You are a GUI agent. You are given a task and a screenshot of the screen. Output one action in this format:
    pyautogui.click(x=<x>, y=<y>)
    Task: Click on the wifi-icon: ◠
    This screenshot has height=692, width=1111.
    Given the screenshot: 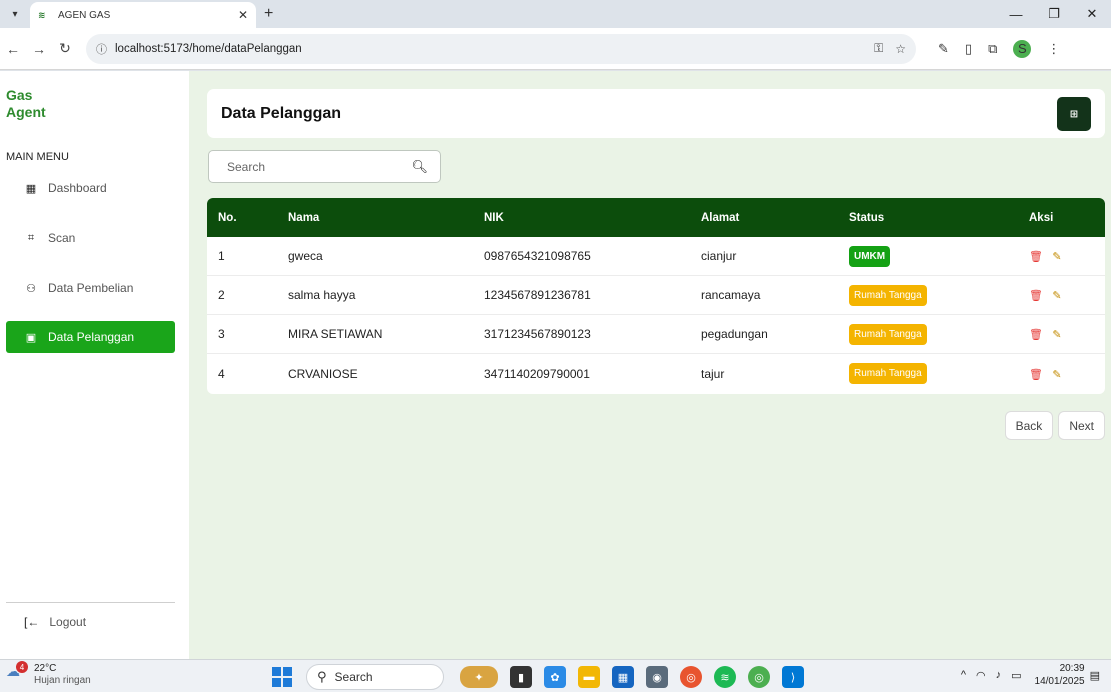 What is the action you would take?
    pyautogui.click(x=981, y=675)
    